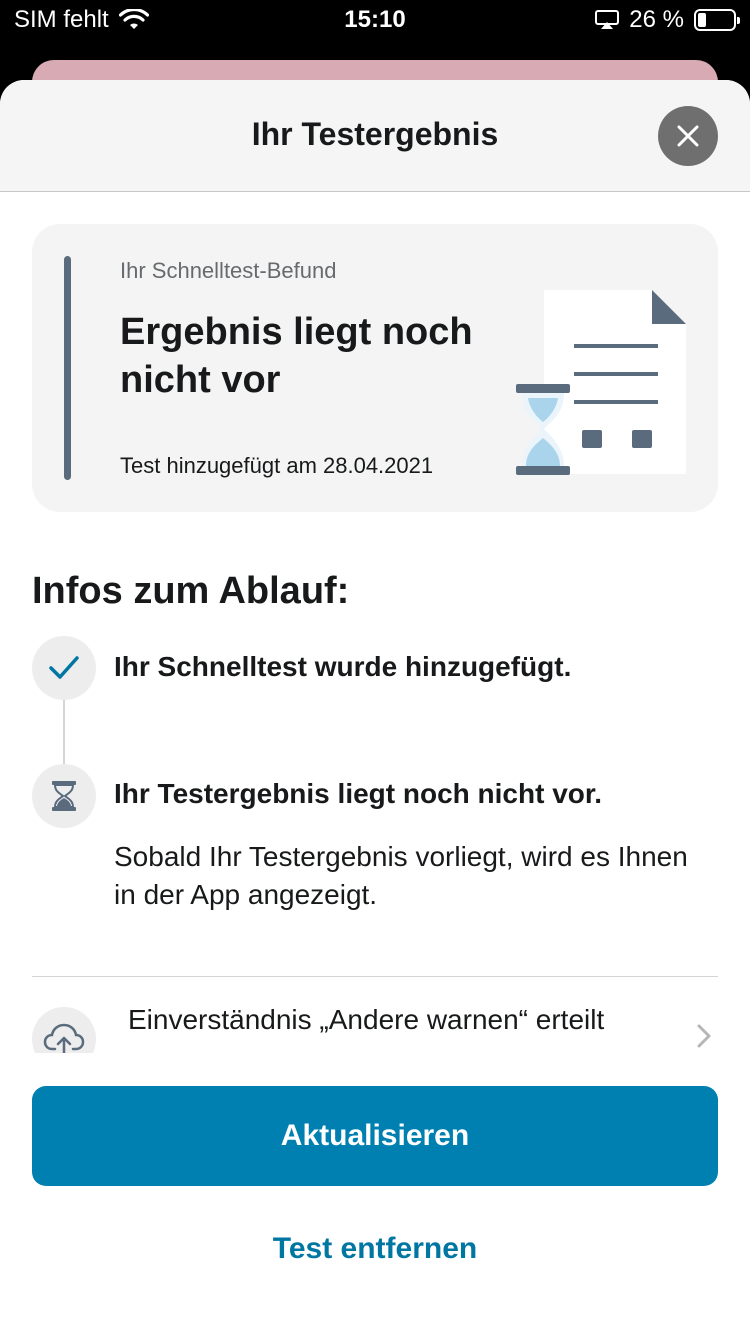 This screenshot has width=750, height=1334. I want to click on sheet-header: Ihr Testergebnis, so click(375, 136).